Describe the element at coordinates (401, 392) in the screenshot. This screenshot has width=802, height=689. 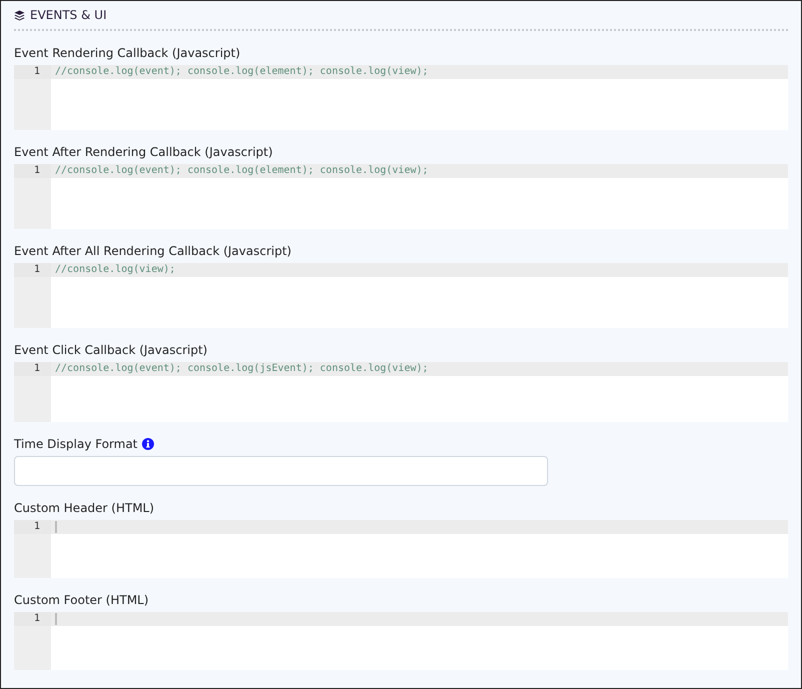
I see `code-editor: 1 //console.log(event); console.log(jsEvent); console.log(view);` at that location.